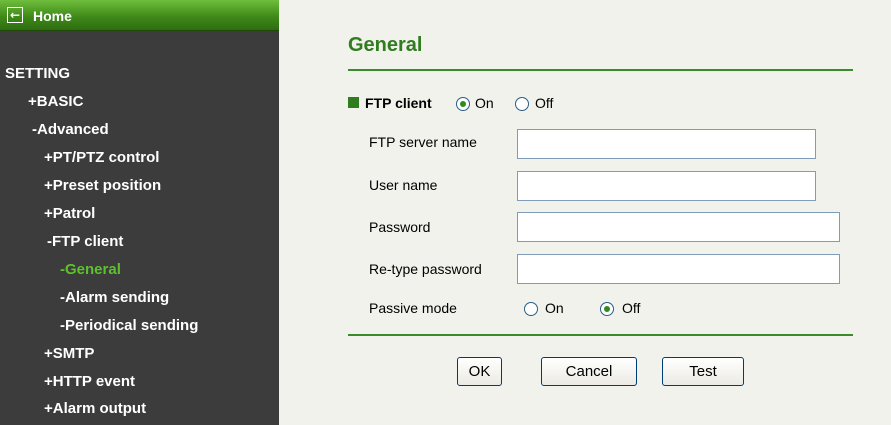 This screenshot has width=891, height=425. Describe the element at coordinates (38, 73) in the screenshot. I see `sidebar-heading-setting: SETTING` at that location.